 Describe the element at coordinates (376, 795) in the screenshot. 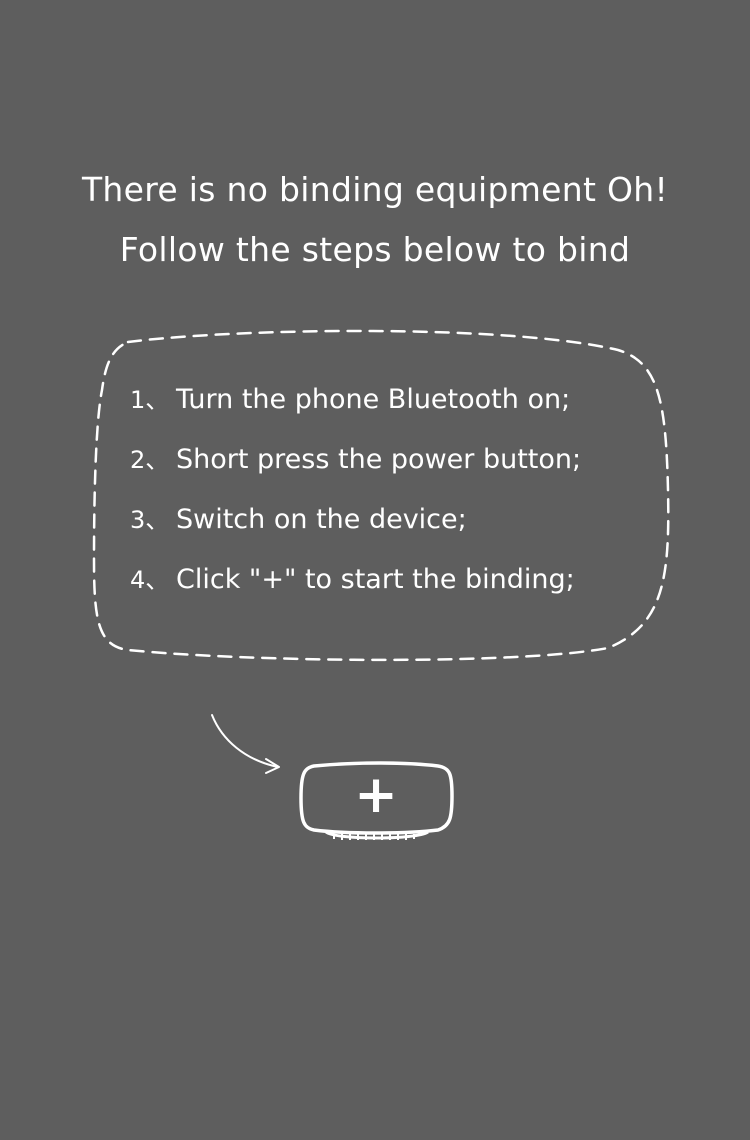

I see `plus-icon: +` at that location.